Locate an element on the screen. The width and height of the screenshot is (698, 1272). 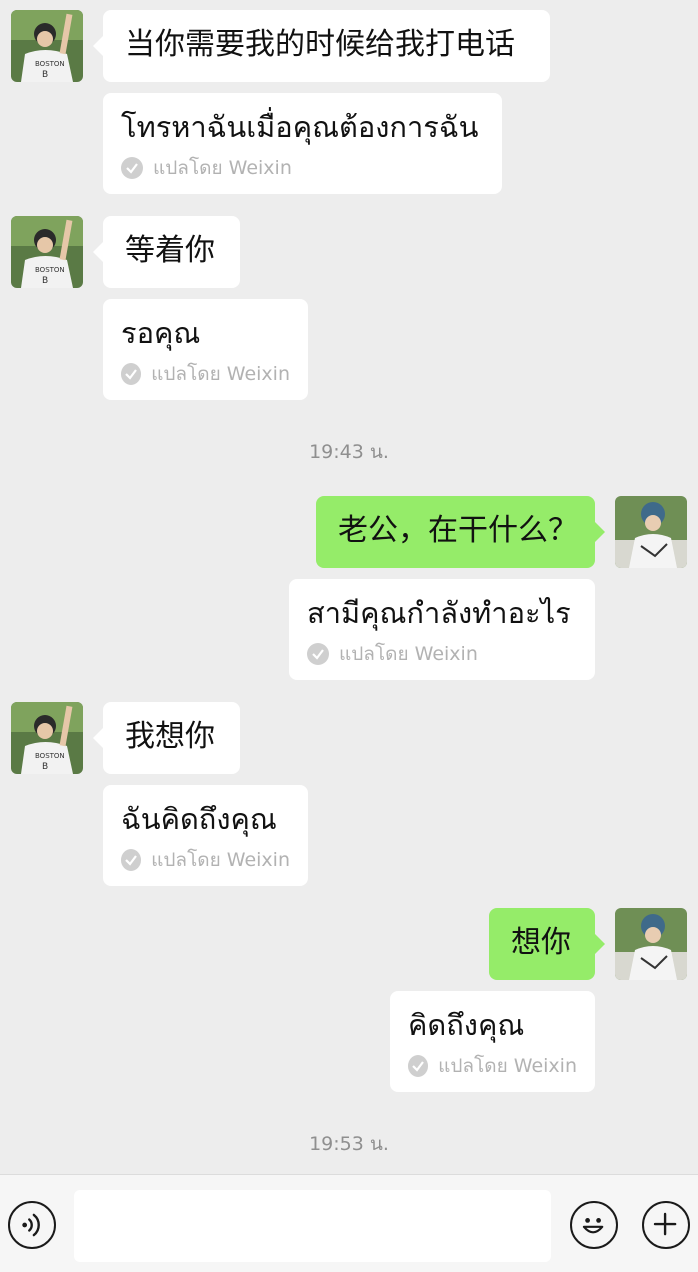
message-text: 当你需要我的时候给我打电话 is located at coordinates (320, 44).